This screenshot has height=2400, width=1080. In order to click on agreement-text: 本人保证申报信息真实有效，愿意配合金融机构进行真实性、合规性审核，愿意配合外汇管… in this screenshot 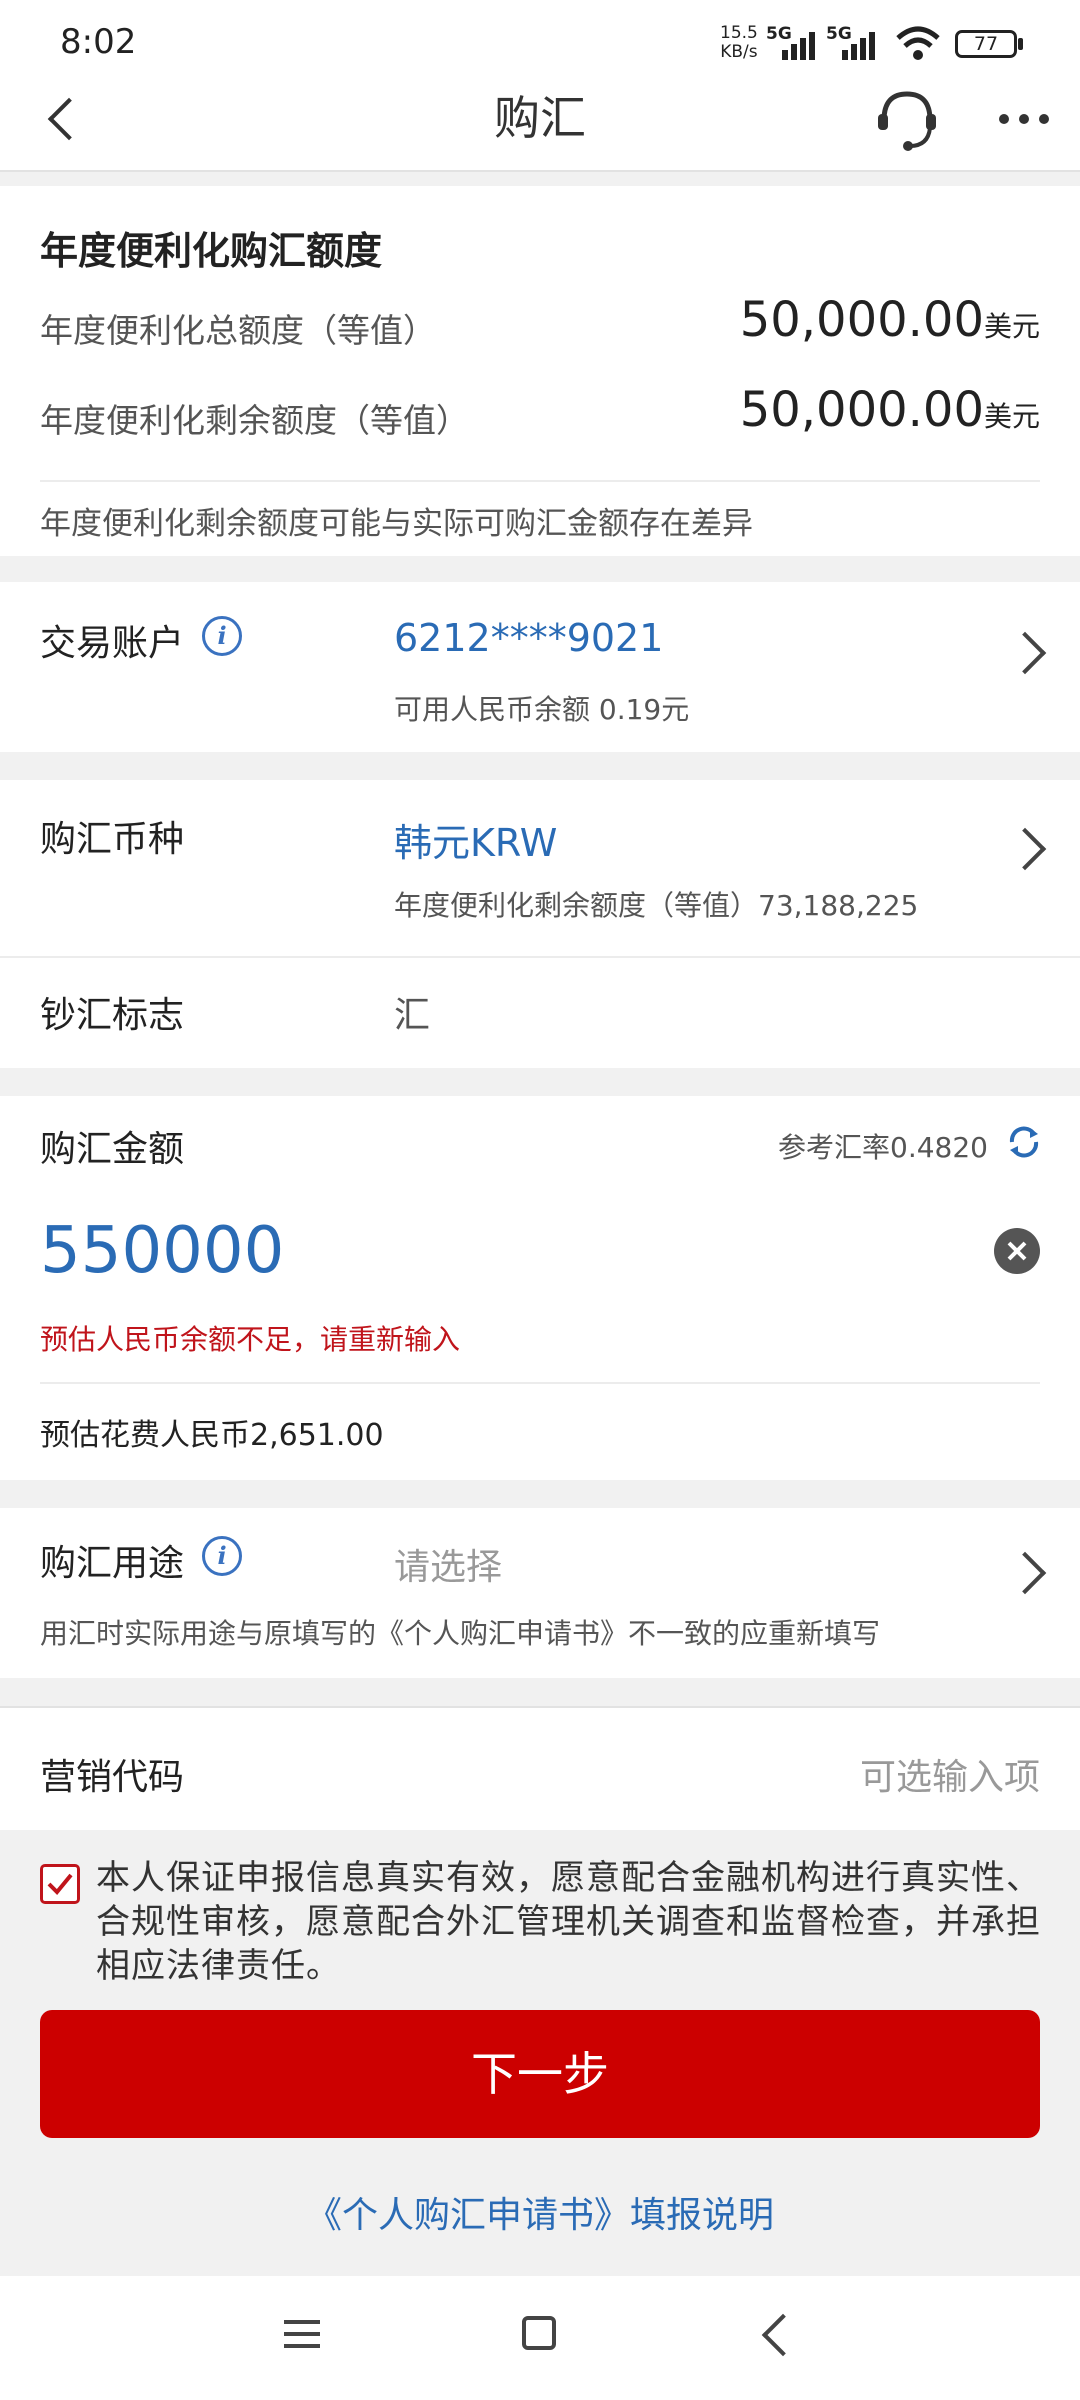, I will do `click(568, 1922)`.